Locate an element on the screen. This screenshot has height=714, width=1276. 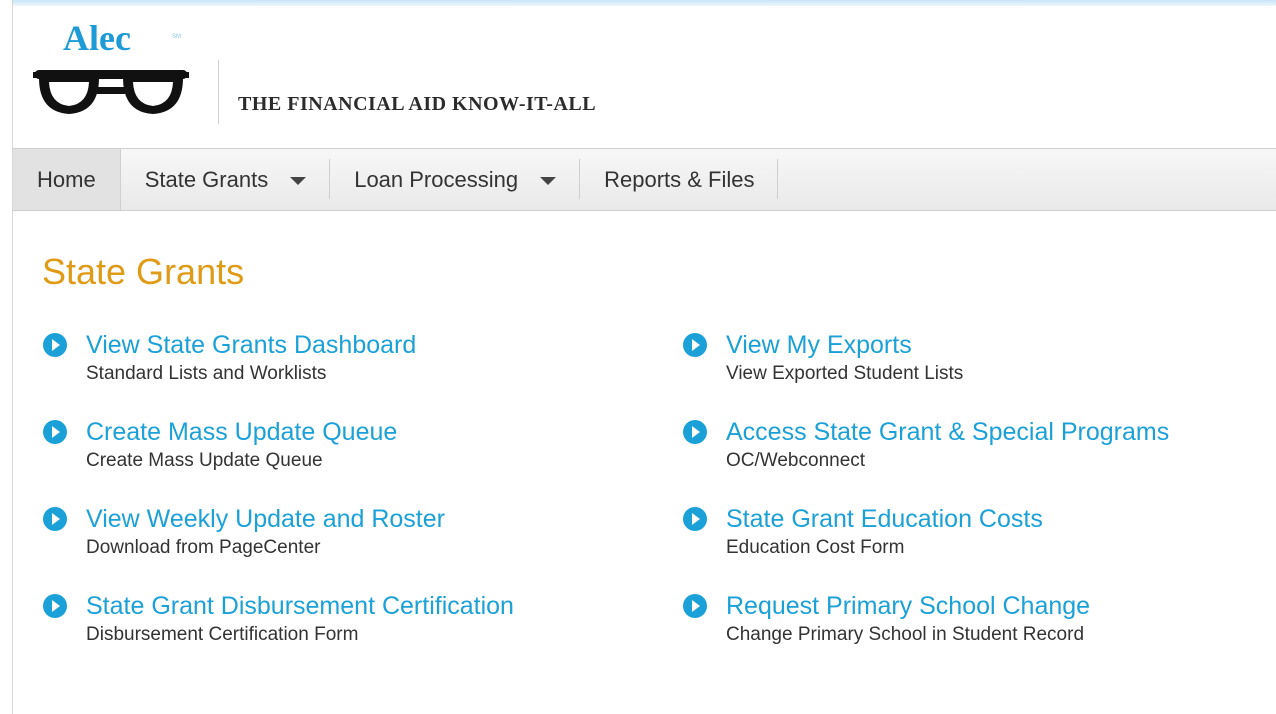
header-divider is located at coordinates (218, 92).